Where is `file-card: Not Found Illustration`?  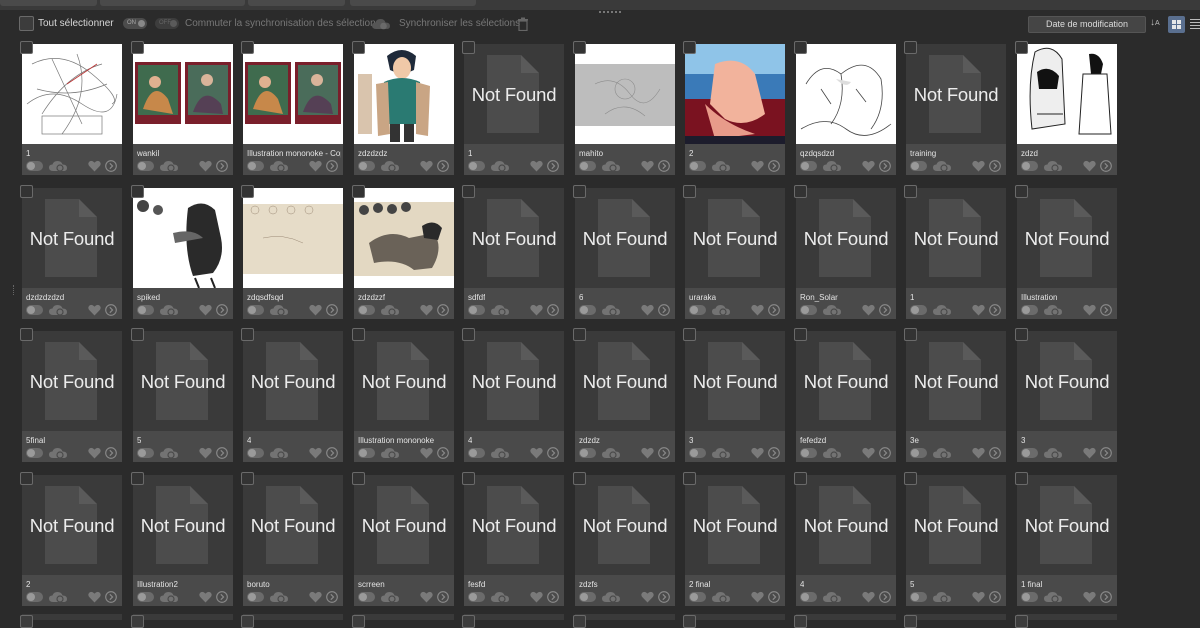
file-card: Not Found Illustration is located at coordinates (1066, 252).